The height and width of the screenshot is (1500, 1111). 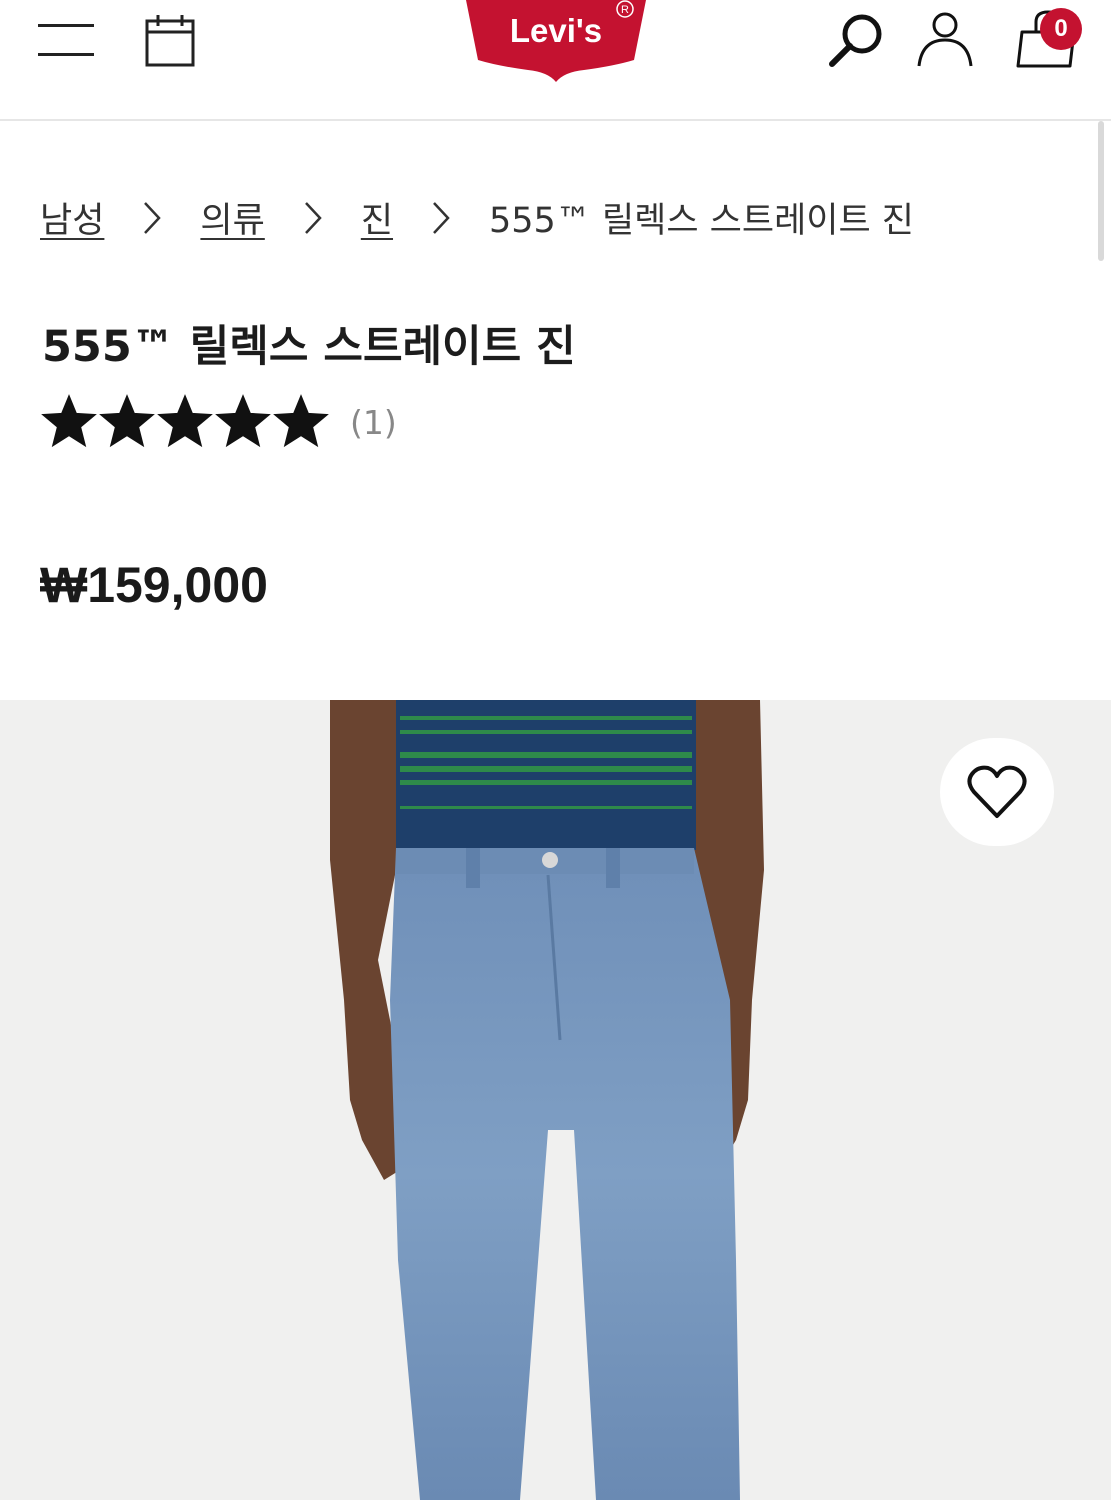 I want to click on calendar-button, so click(x=170, y=40).